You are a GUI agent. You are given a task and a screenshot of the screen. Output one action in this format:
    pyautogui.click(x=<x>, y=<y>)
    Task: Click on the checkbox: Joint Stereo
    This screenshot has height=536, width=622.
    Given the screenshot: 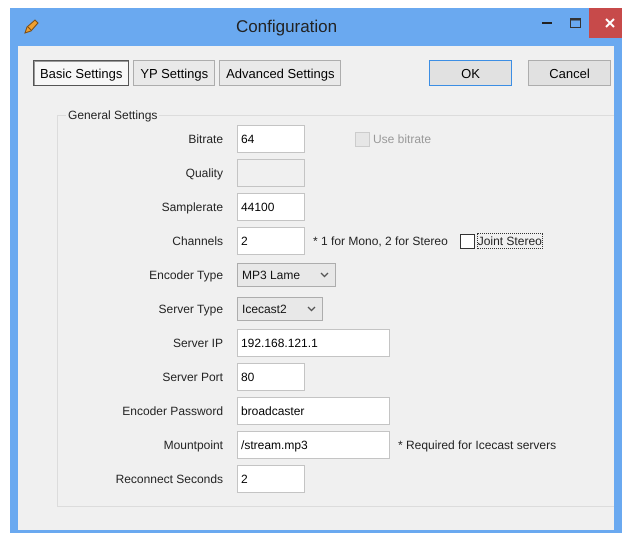 What is the action you would take?
    pyautogui.click(x=501, y=241)
    